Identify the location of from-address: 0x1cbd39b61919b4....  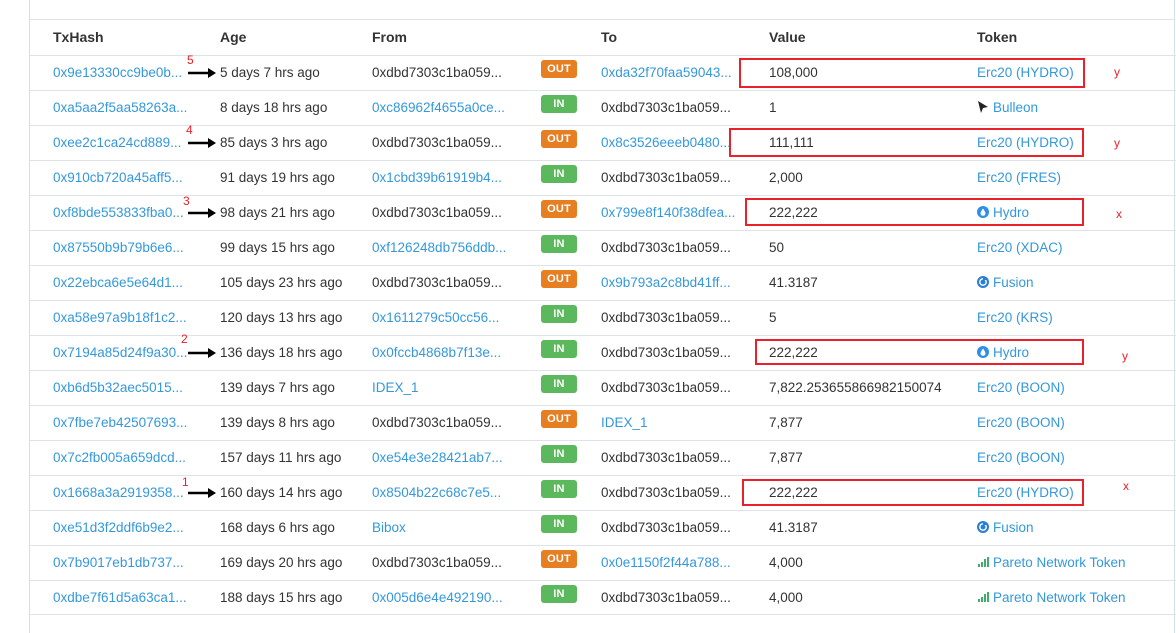
(437, 177).